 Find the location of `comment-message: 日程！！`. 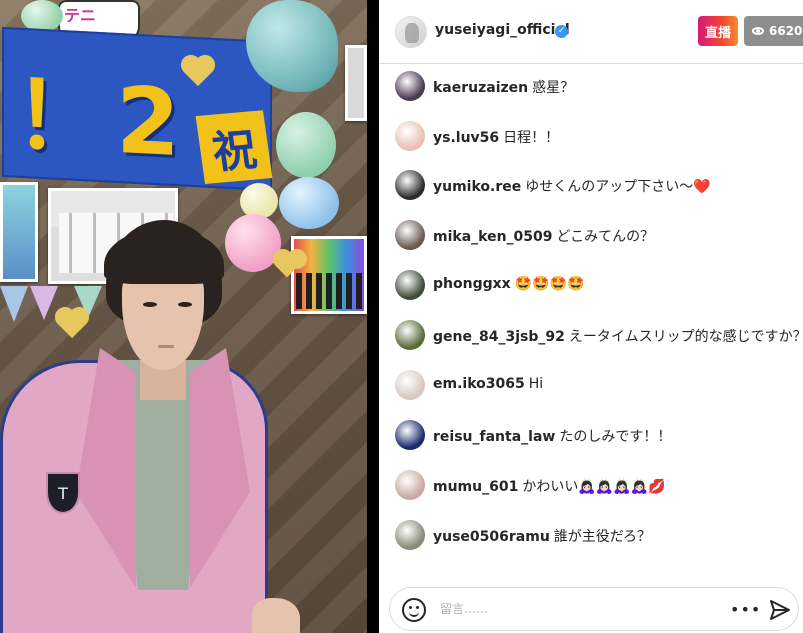

comment-message: 日程！！ is located at coordinates (531, 138).